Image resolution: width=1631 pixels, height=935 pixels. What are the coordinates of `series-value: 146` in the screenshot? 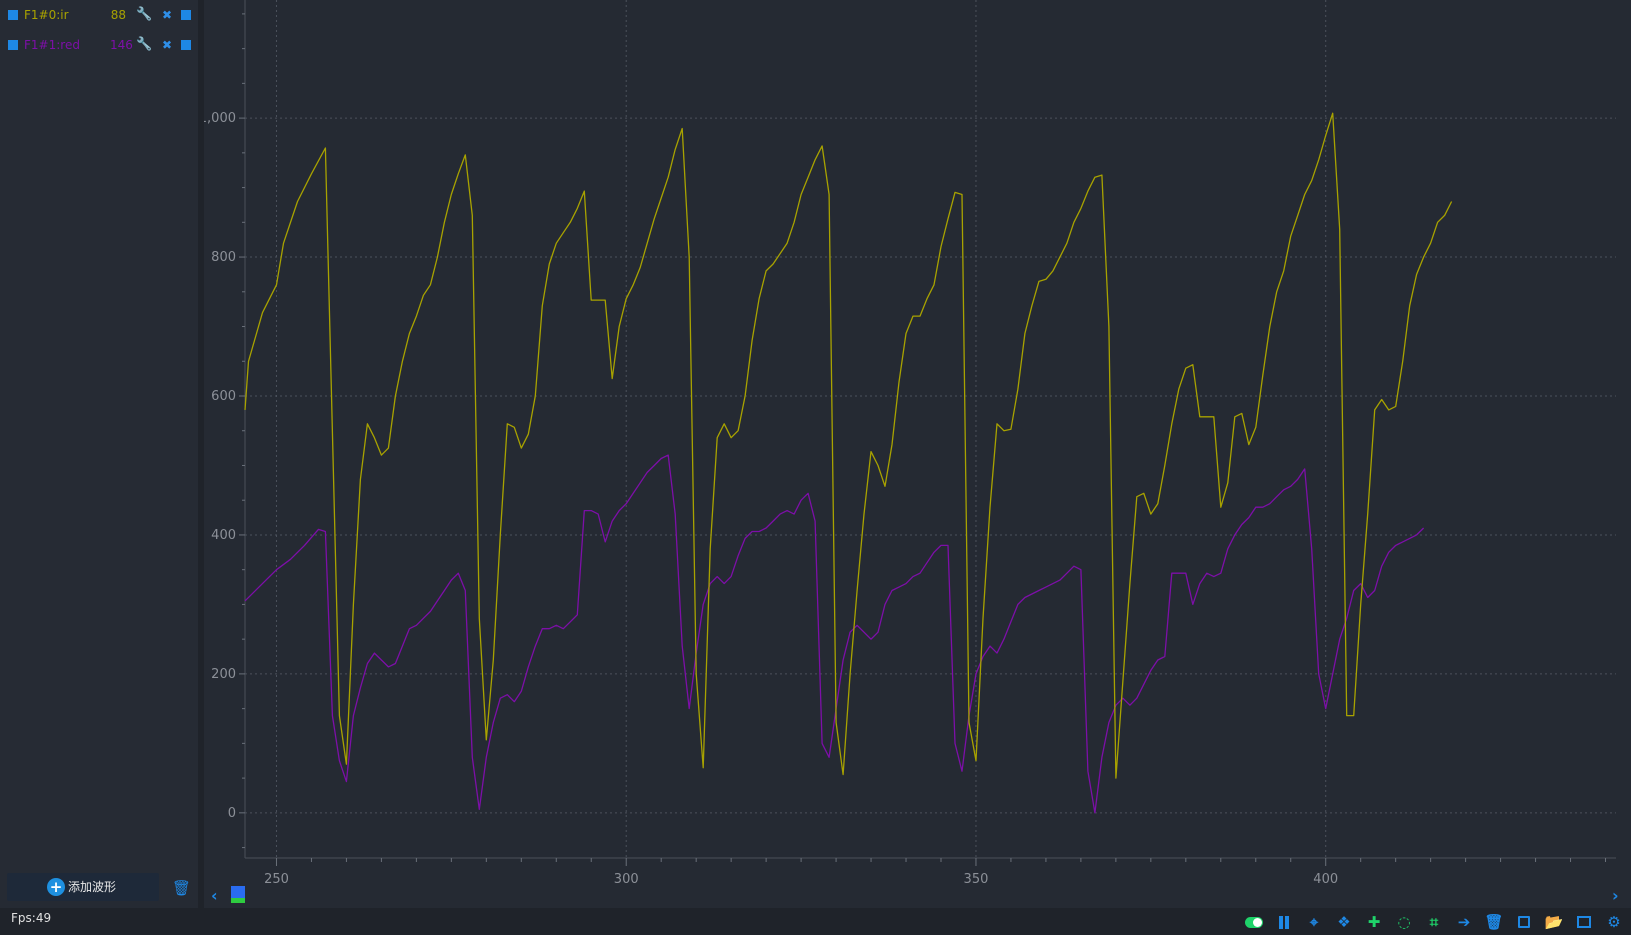 It's located at (121, 45).